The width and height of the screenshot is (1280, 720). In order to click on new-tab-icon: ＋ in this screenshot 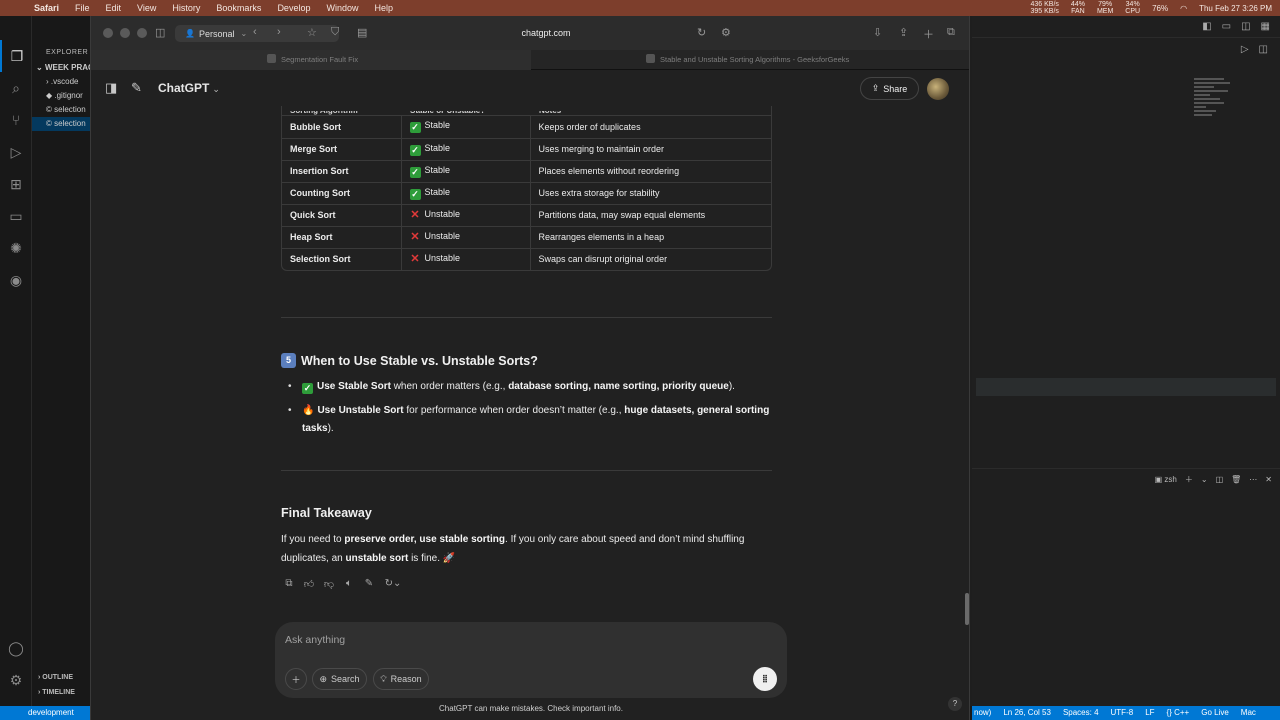, I will do `click(928, 34)`.